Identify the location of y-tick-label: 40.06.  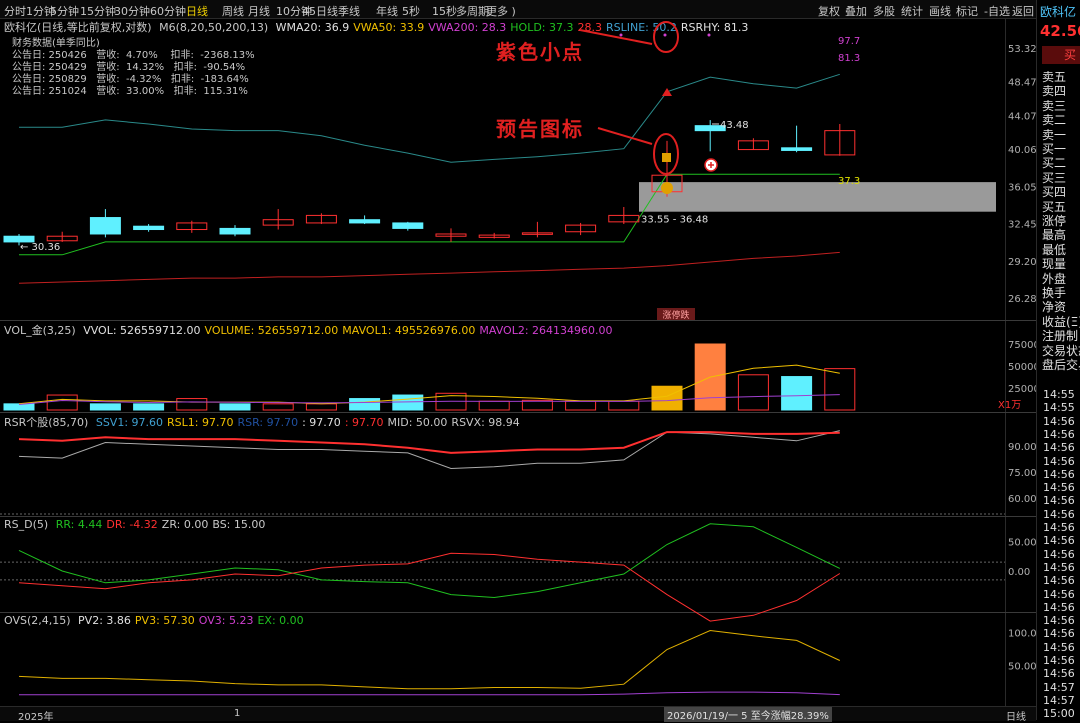
(1022, 150).